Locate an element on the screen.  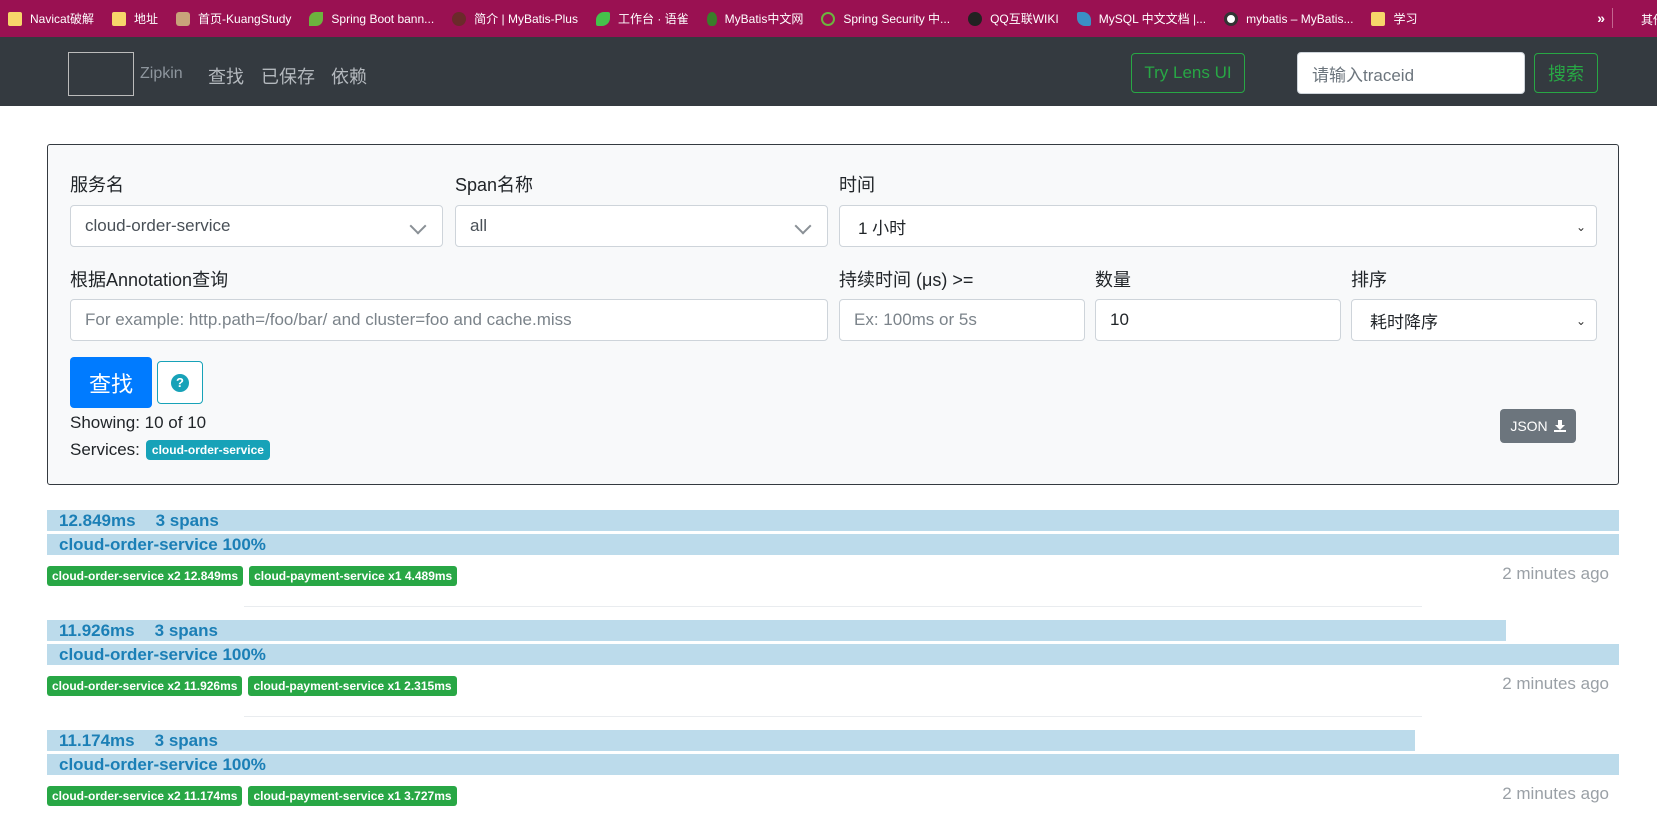
mysql-icon is located at coordinates (1083, 18).